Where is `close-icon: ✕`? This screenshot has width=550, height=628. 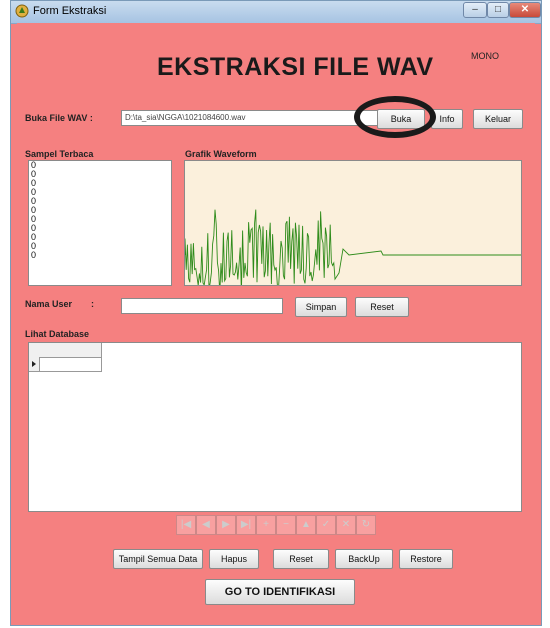 close-icon: ✕ is located at coordinates (525, 9).